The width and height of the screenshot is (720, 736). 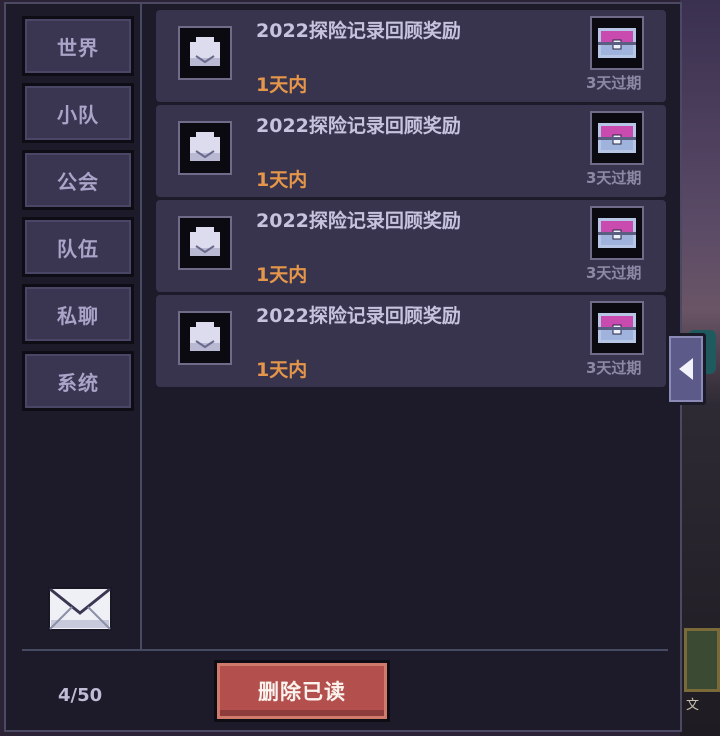 I want to click on tab-system: 系统, so click(x=78, y=381).